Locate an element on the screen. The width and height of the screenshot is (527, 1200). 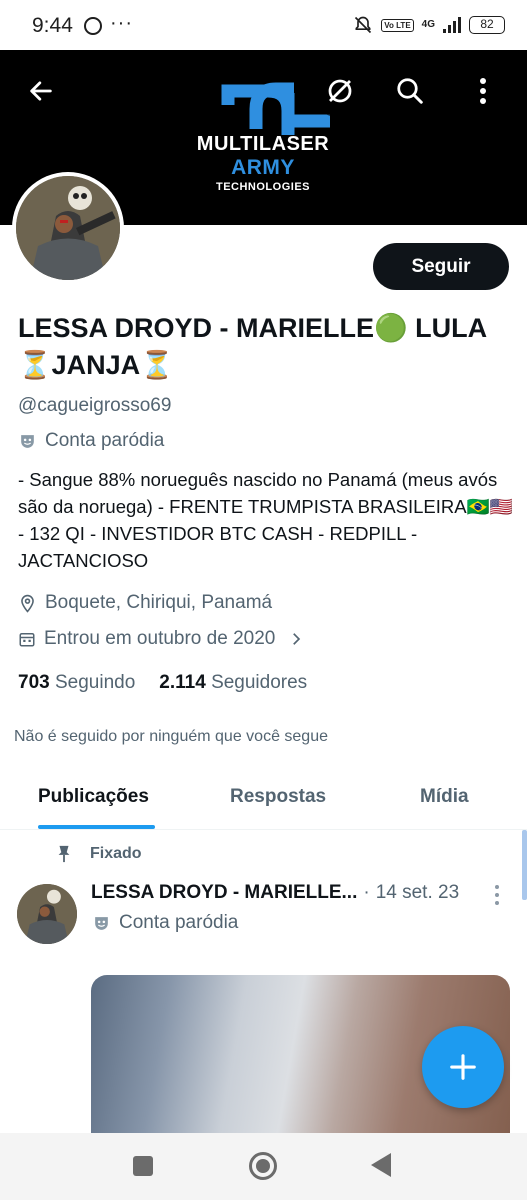
explore-button is located at coordinates (340, 91).